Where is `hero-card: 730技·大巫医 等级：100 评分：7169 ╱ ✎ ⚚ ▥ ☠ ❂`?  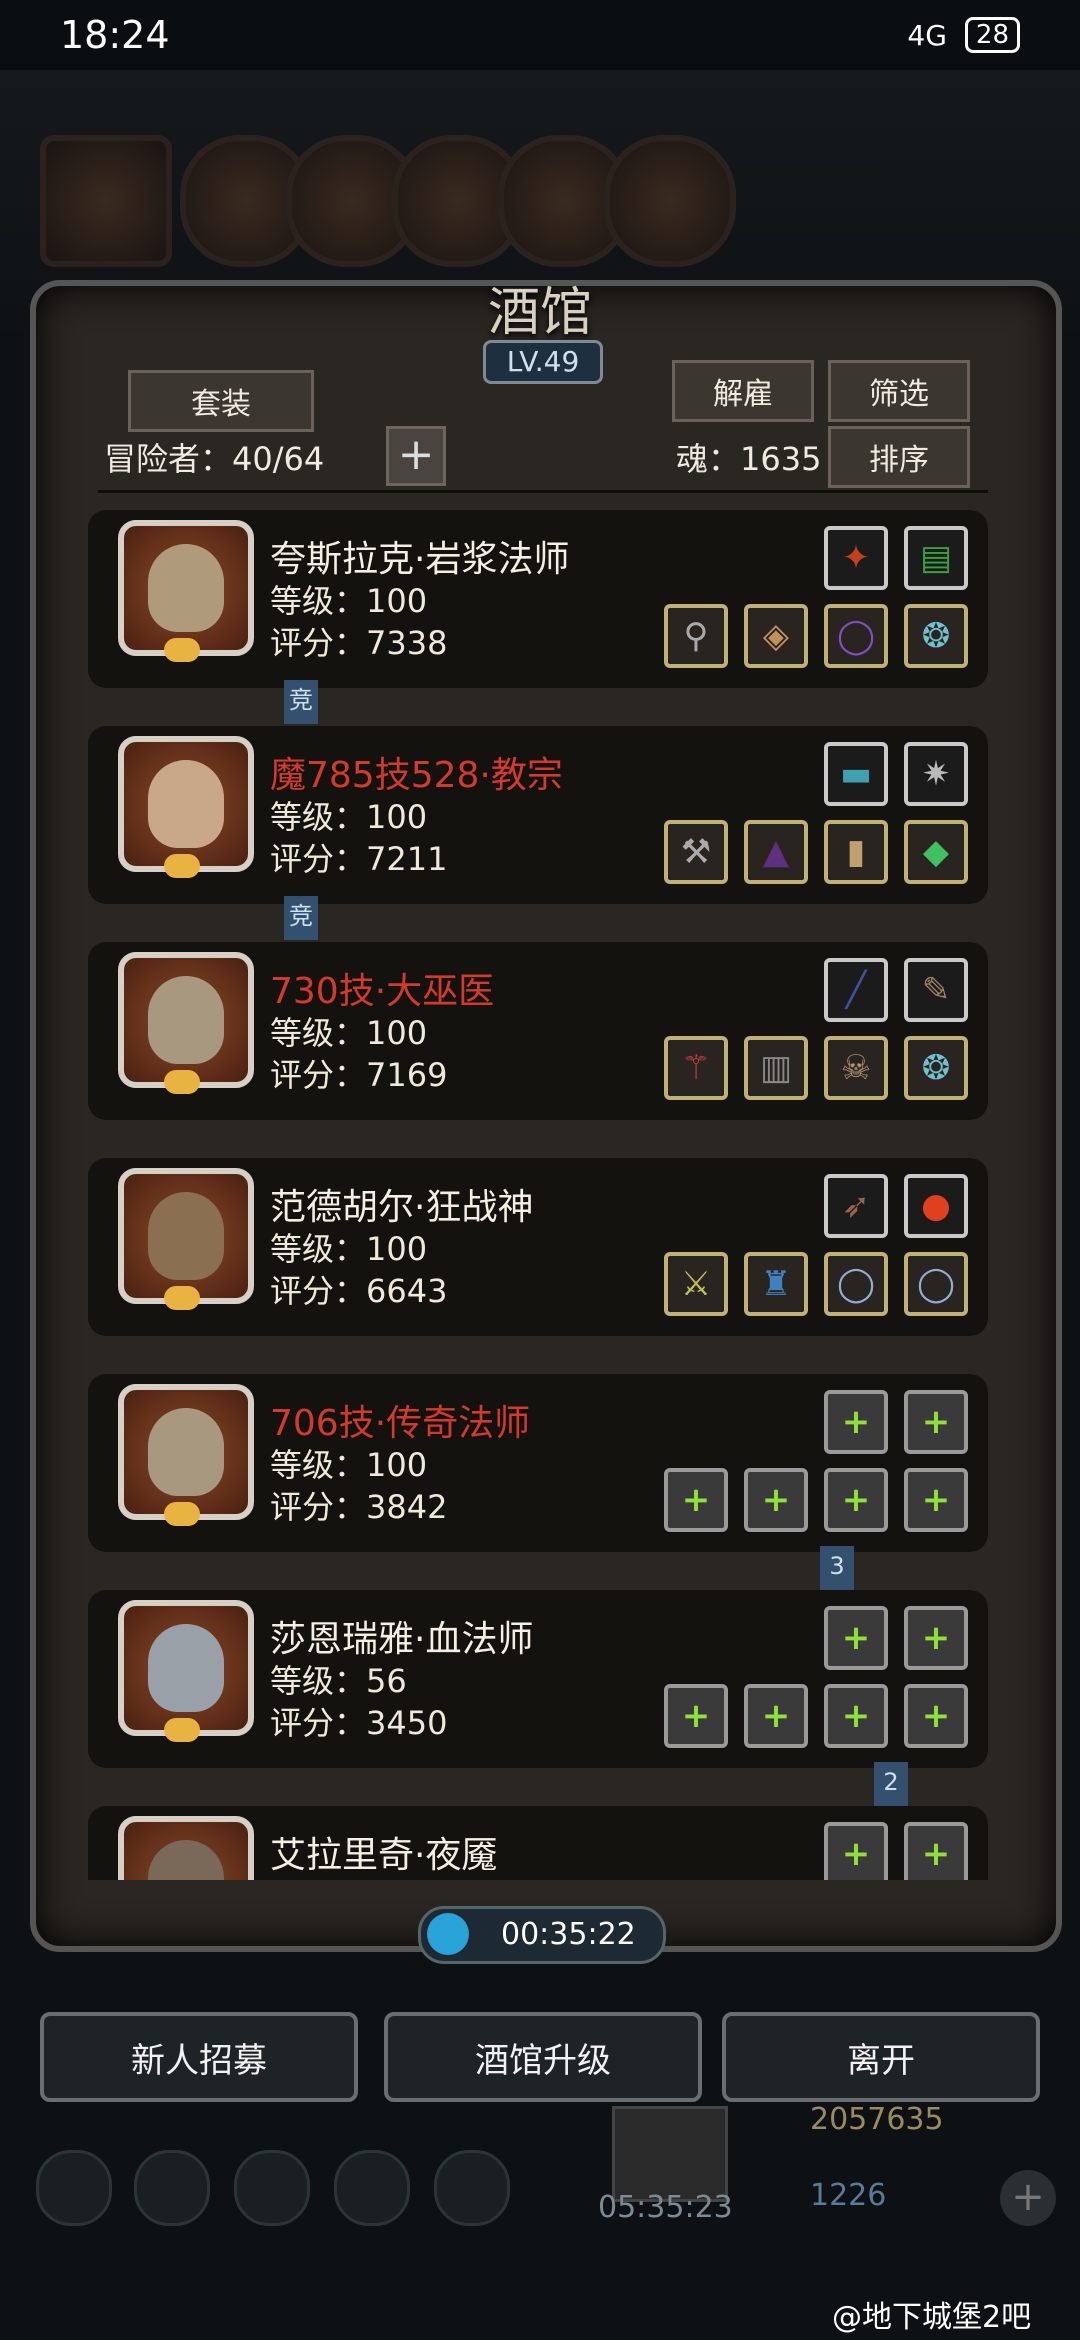 hero-card: 730技·大巫医 等级：100 评分：7169 ╱ ✎ ⚚ ▥ ☠ ❂ is located at coordinates (538, 1031).